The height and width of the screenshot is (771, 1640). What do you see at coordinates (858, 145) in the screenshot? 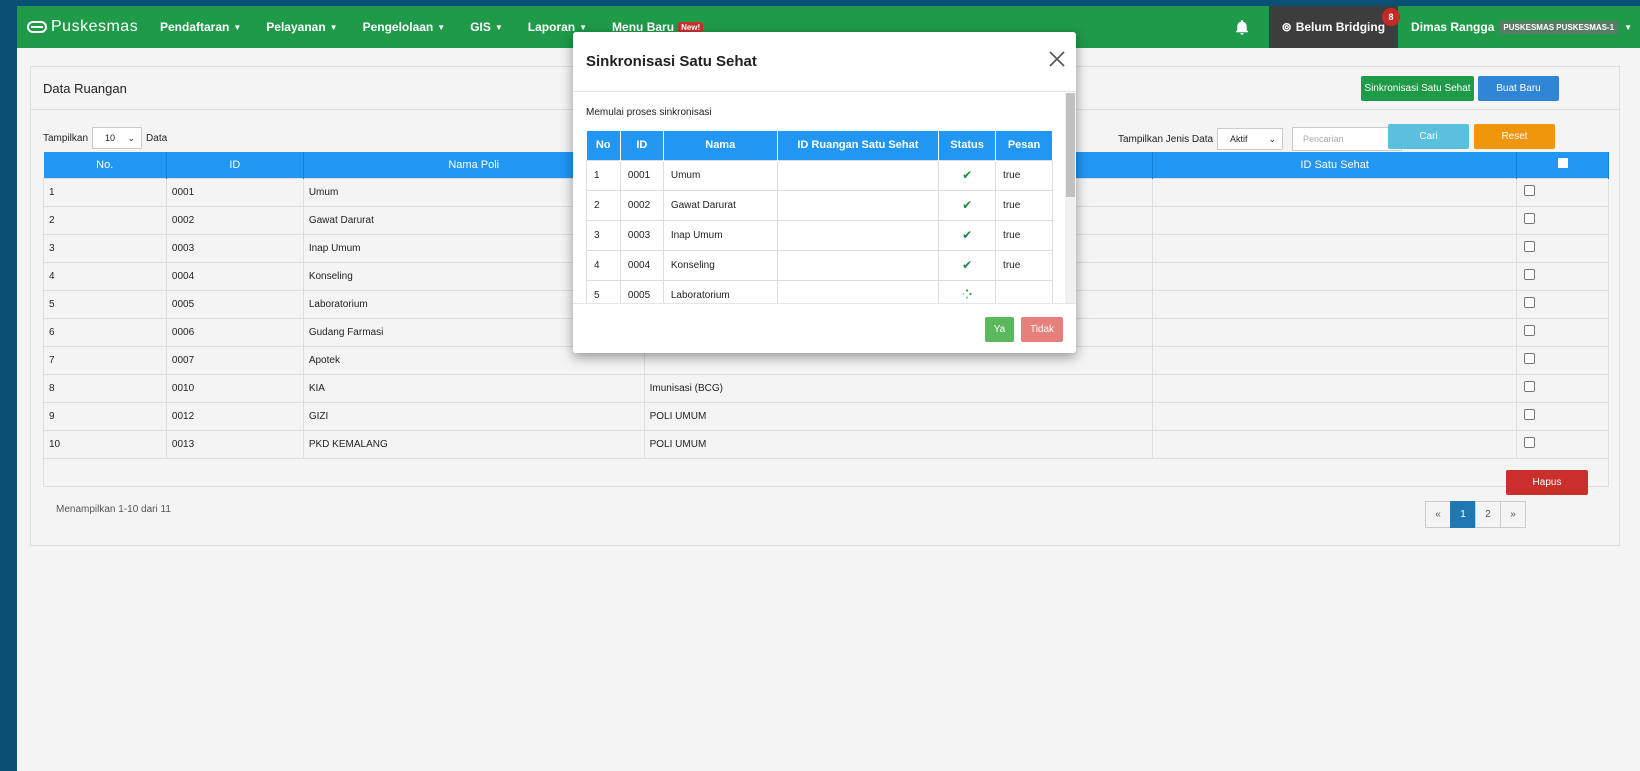
I see `column-header: ID Ruangan Satu Sehat` at bounding box center [858, 145].